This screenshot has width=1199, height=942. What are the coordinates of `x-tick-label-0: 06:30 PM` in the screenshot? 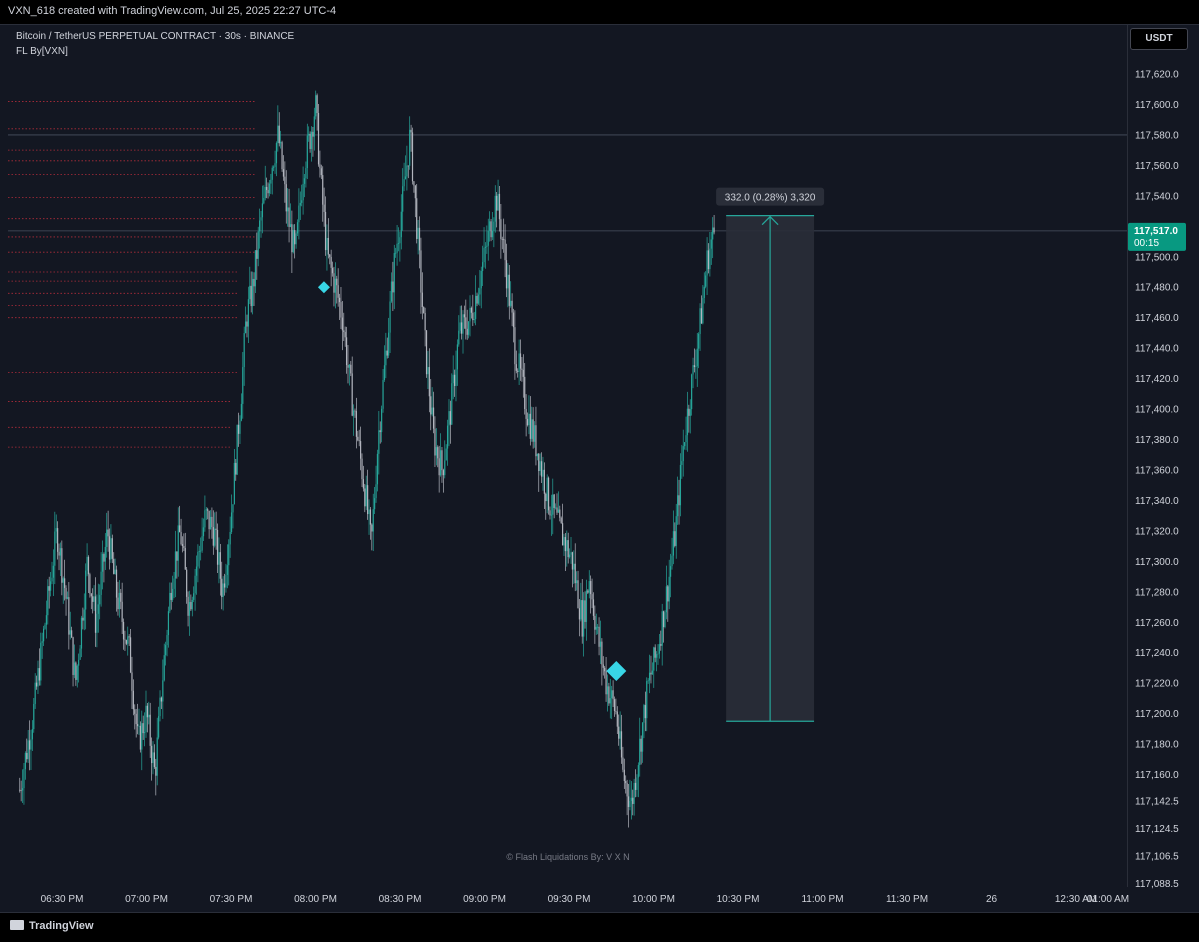 It's located at (62, 899).